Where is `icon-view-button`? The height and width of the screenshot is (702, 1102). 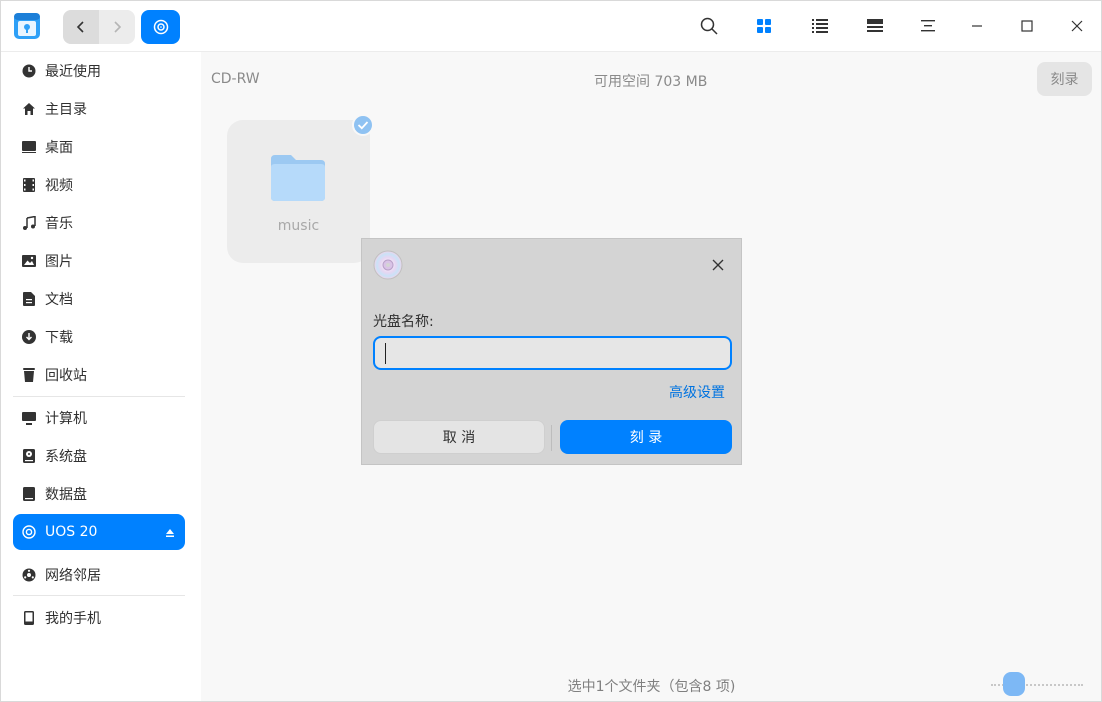
icon-view-button is located at coordinates (764, 26).